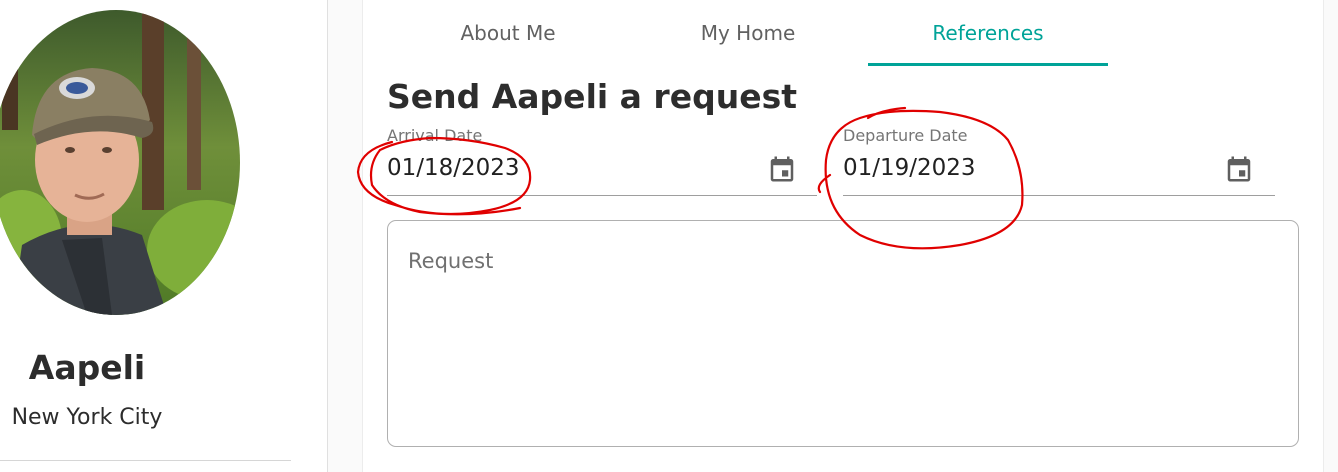 This screenshot has height=472, width=1338. Describe the element at coordinates (1059, 159) in the screenshot. I see `departure-date-field: Departure Date 01/19/2023` at that location.